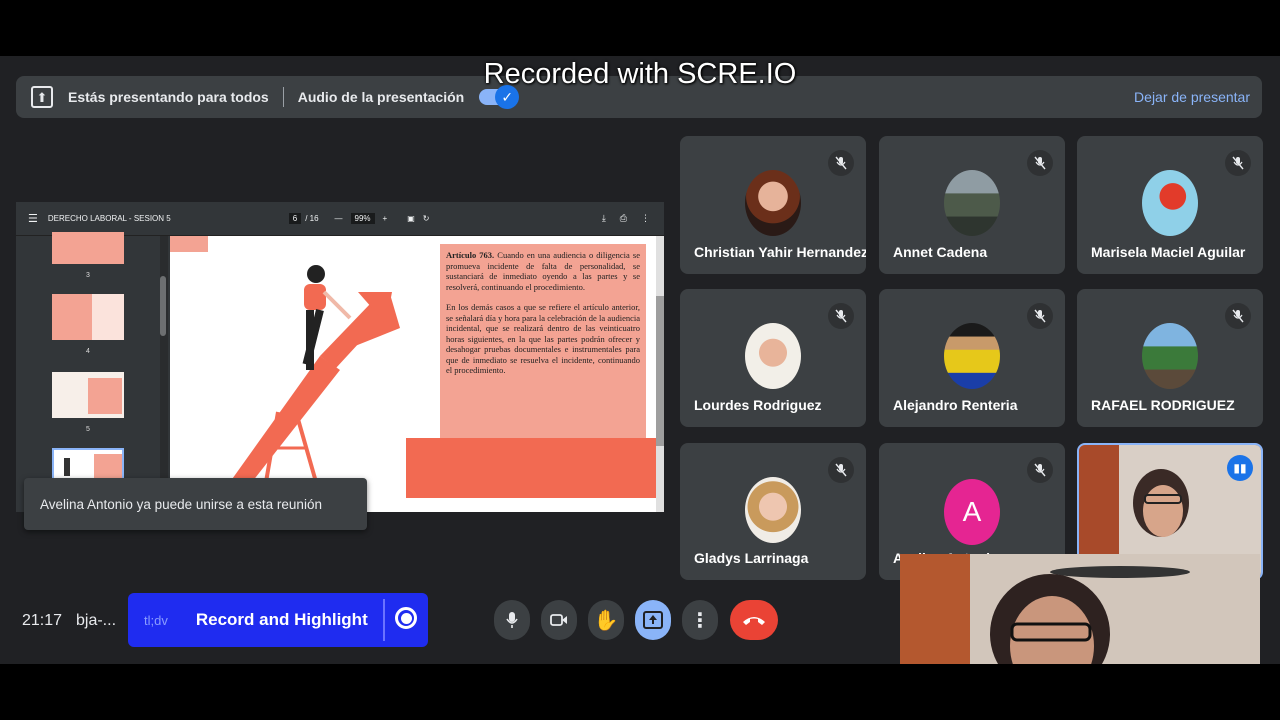  What do you see at coordinates (88, 429) in the screenshot?
I see `thumbnail-label: 5` at bounding box center [88, 429].